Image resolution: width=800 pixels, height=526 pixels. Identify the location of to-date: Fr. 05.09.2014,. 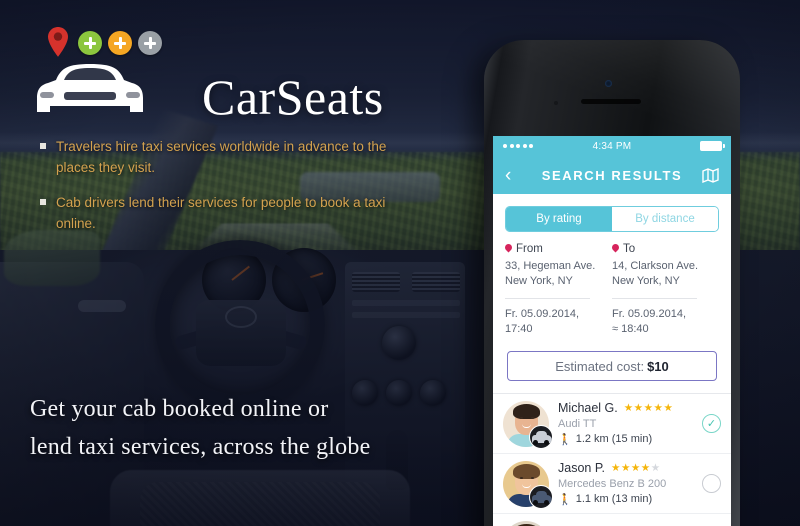
(649, 314).